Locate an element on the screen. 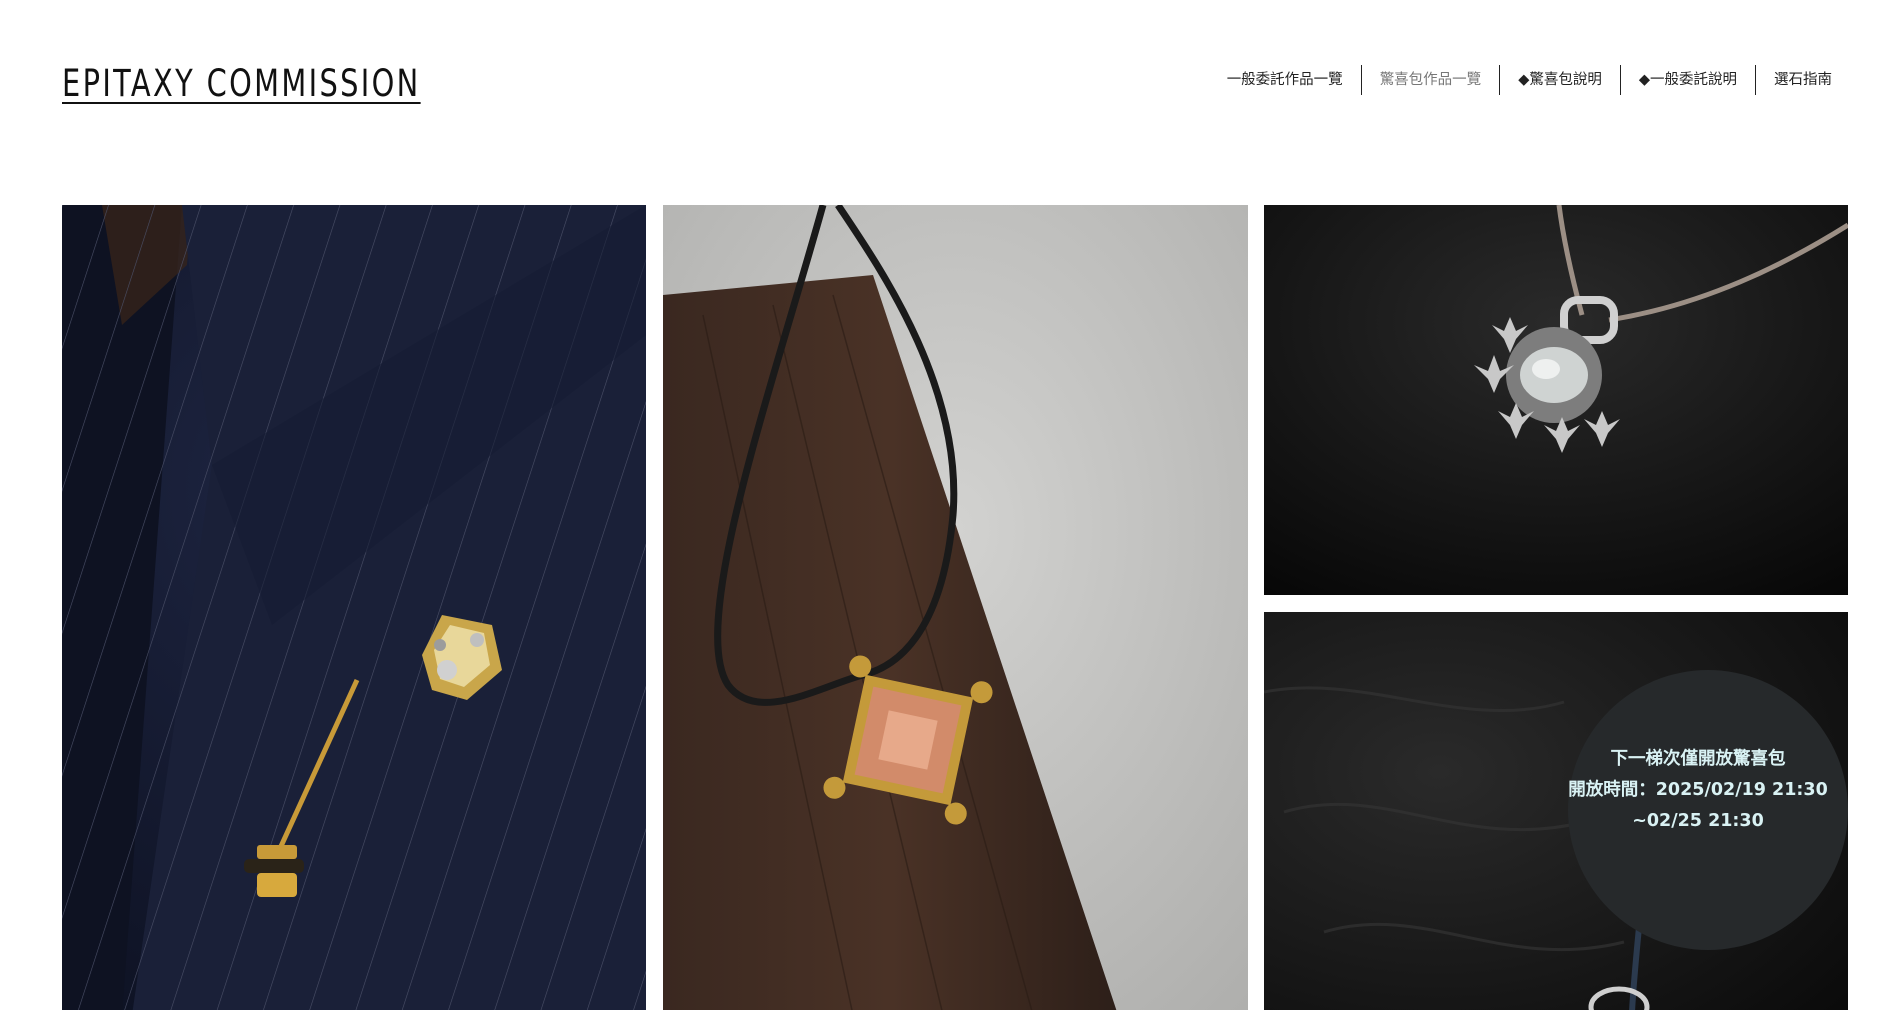  nav-item-surprise-pack-works: 驚喜包作品一覽 is located at coordinates (1431, 80).